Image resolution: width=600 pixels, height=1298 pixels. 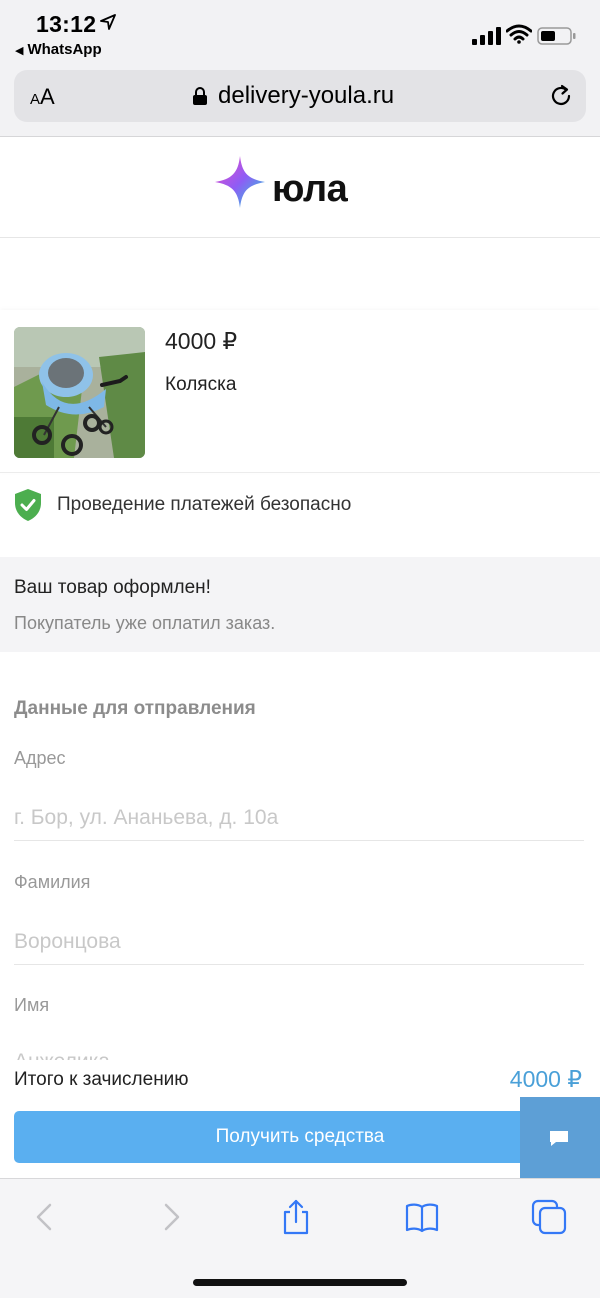 I want to click on forward-icon, so click(x=170, y=1217).